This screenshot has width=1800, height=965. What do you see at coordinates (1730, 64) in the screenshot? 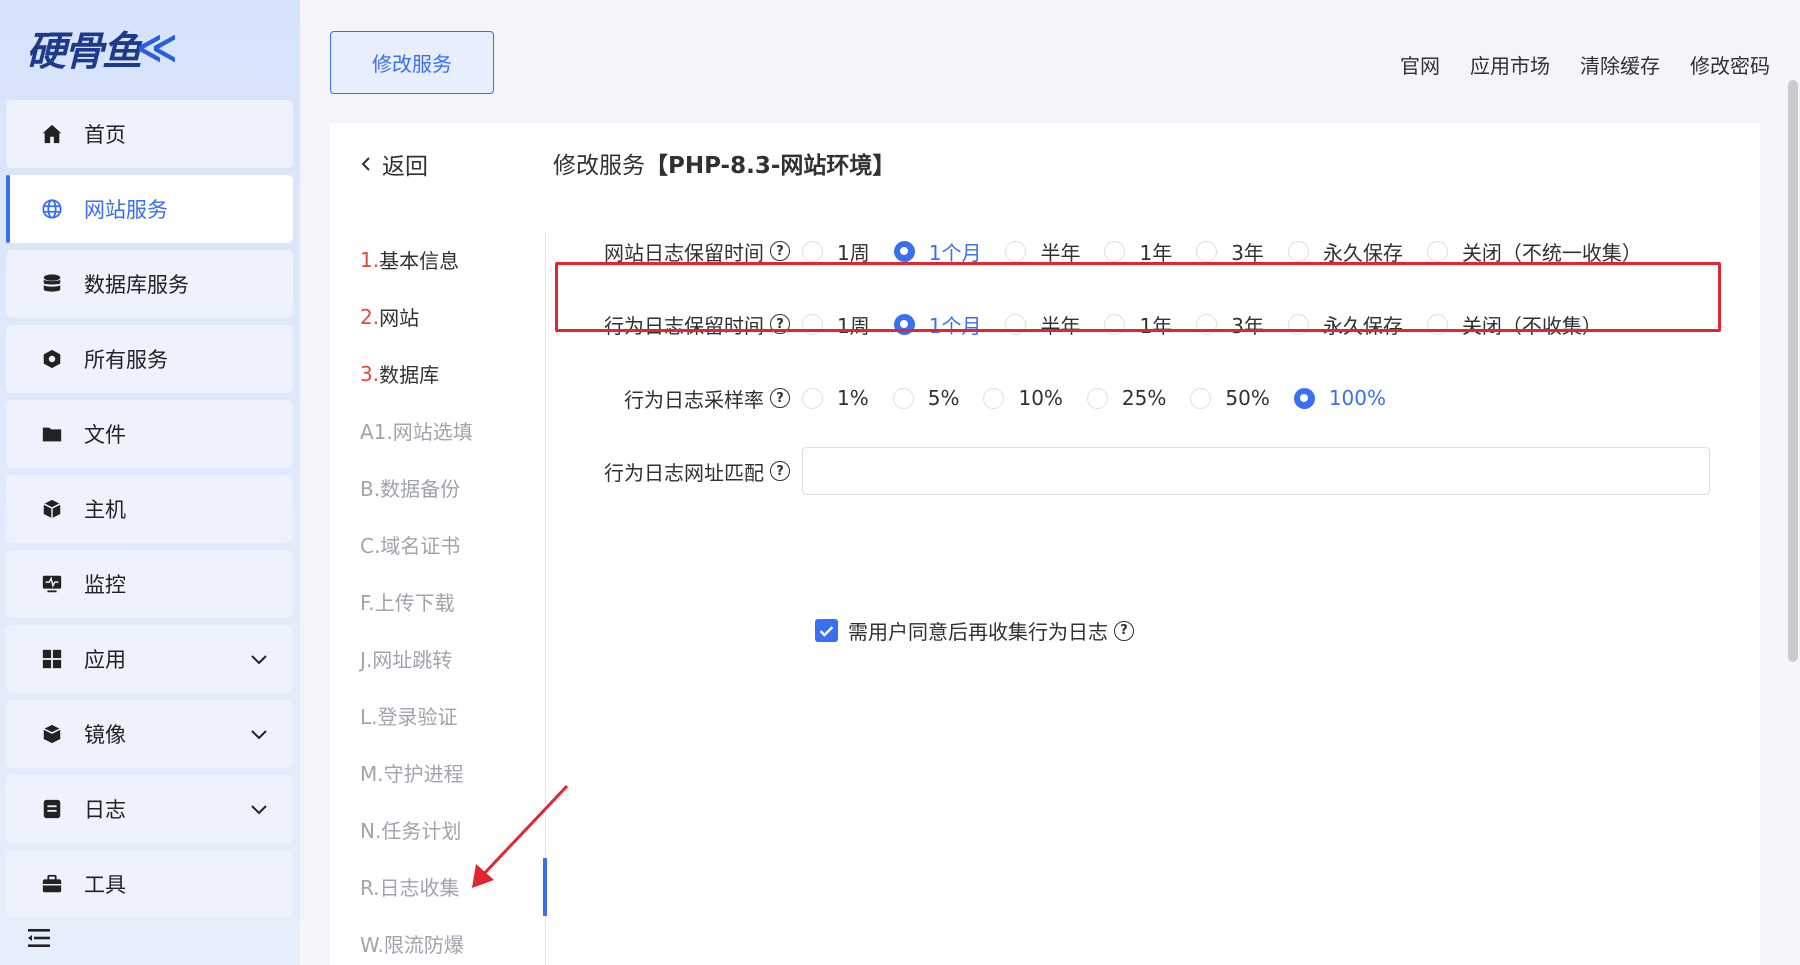
I see `top-link: 修改密码` at bounding box center [1730, 64].